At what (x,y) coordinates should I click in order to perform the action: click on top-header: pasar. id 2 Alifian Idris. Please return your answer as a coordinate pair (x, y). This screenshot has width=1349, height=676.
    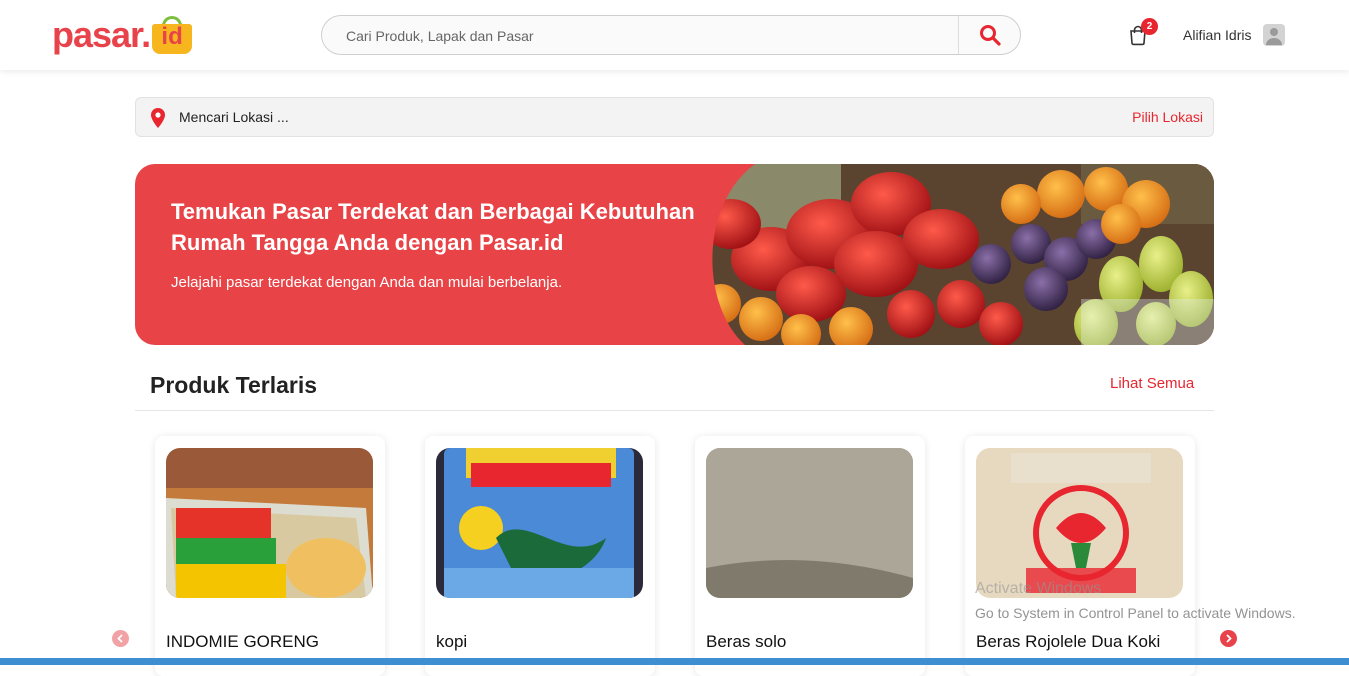
    Looking at the image, I should click on (674, 35).